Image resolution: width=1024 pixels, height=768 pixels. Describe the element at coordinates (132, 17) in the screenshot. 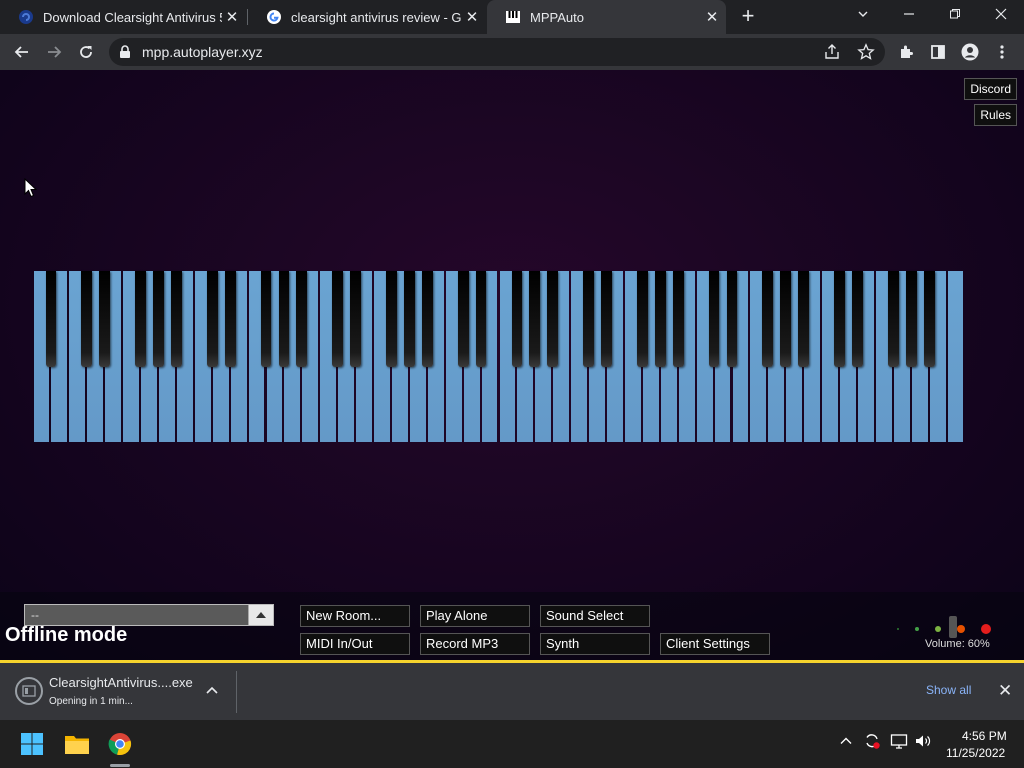

I see `tab-title: Download Clearsight Antivirus 5.` at that location.